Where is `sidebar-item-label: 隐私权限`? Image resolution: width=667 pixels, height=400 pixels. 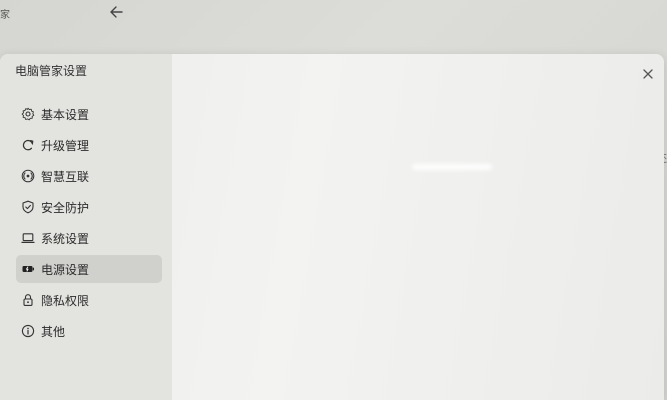
sidebar-item-label: 隐私权限 is located at coordinates (65, 300).